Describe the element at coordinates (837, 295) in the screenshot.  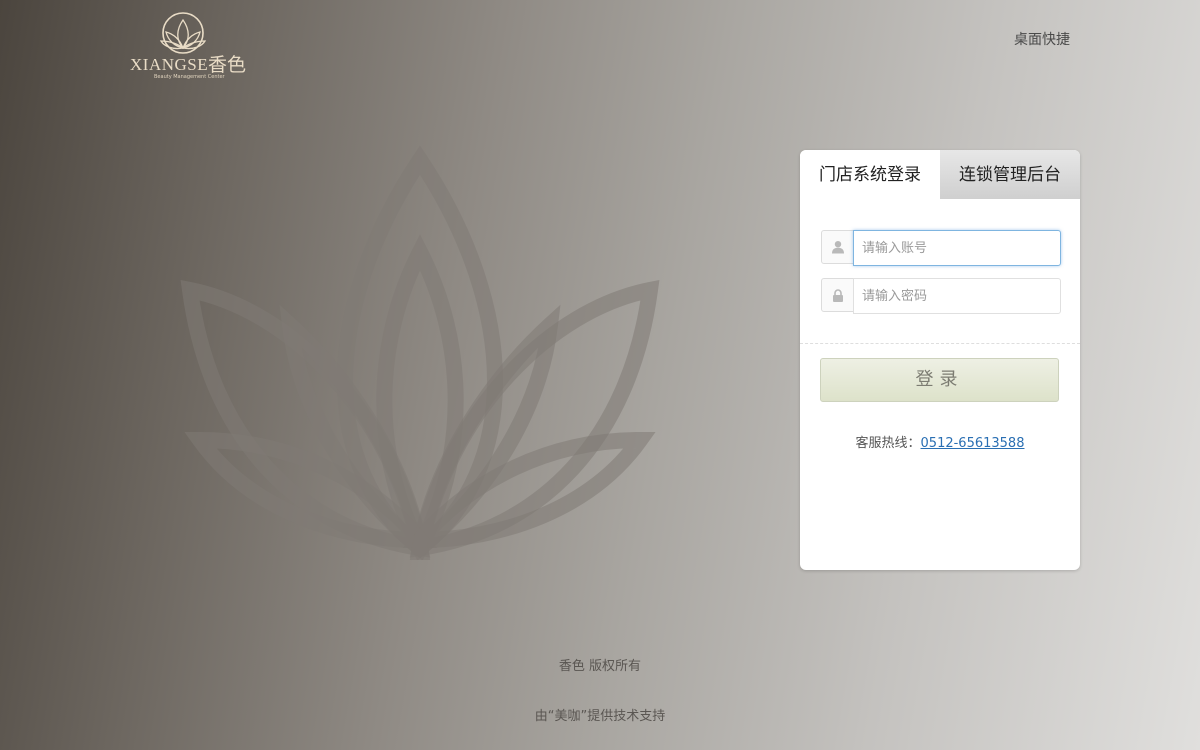
I see `lock-icon` at that location.